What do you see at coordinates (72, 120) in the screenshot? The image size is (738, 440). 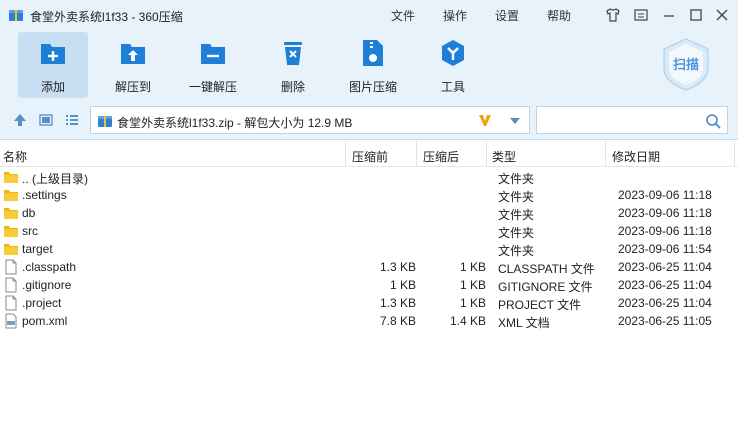 I see `list-view-icon` at bounding box center [72, 120].